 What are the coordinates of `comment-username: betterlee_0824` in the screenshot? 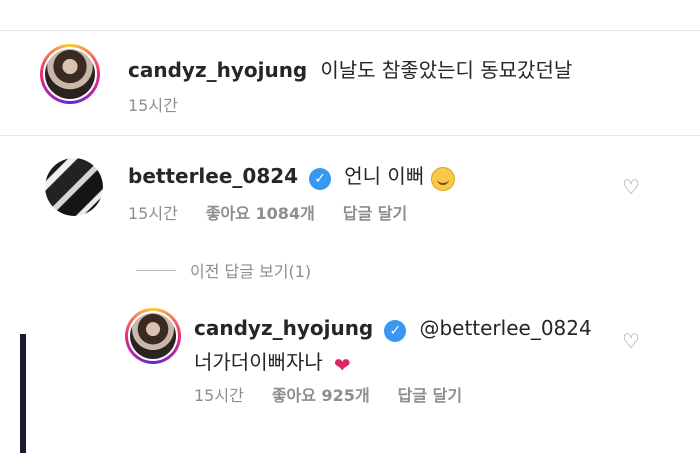 It's located at (213, 176).